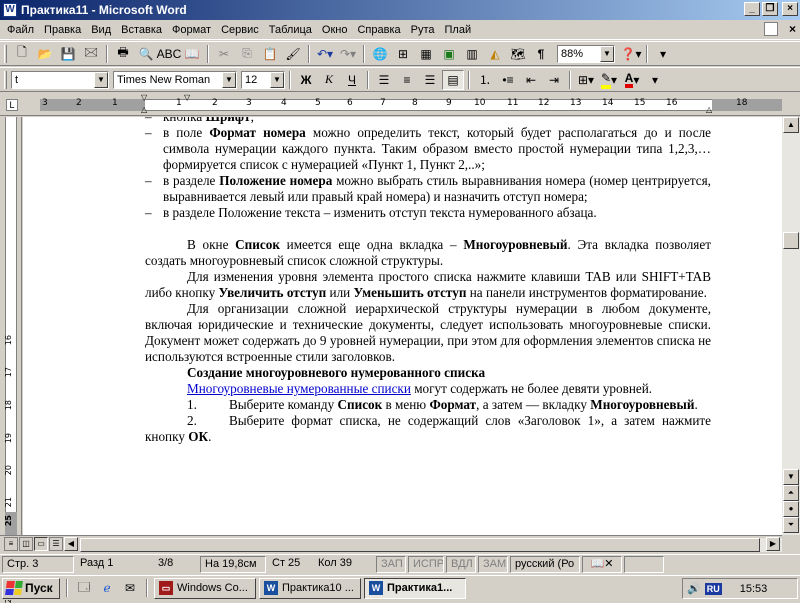 Image resolution: width=800 pixels, height=603 pixels. Describe the element at coordinates (12, 105) in the screenshot. I see `tab-selector-icon: L` at that location.